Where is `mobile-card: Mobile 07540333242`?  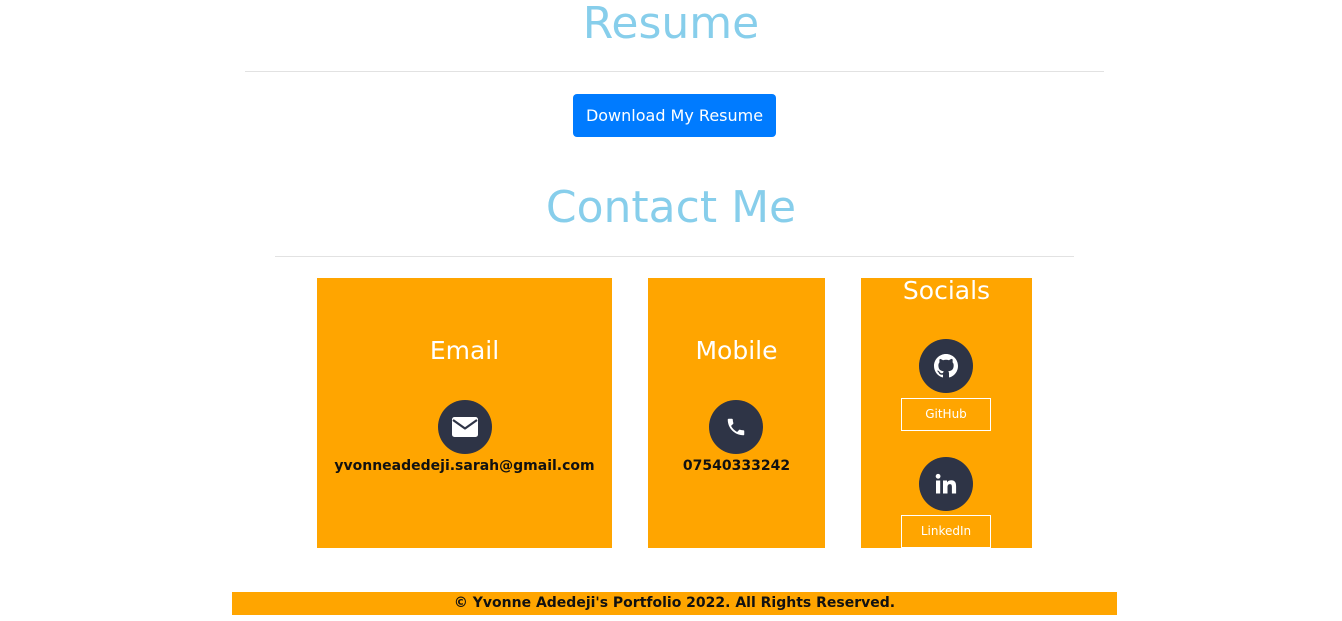
mobile-card: Mobile 07540333242 is located at coordinates (736, 413).